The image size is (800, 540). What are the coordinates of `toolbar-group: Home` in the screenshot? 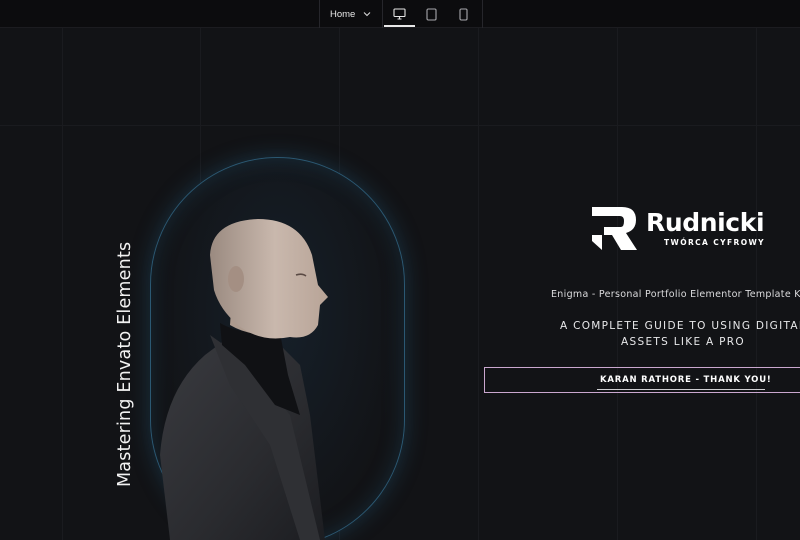 It's located at (401, 14).